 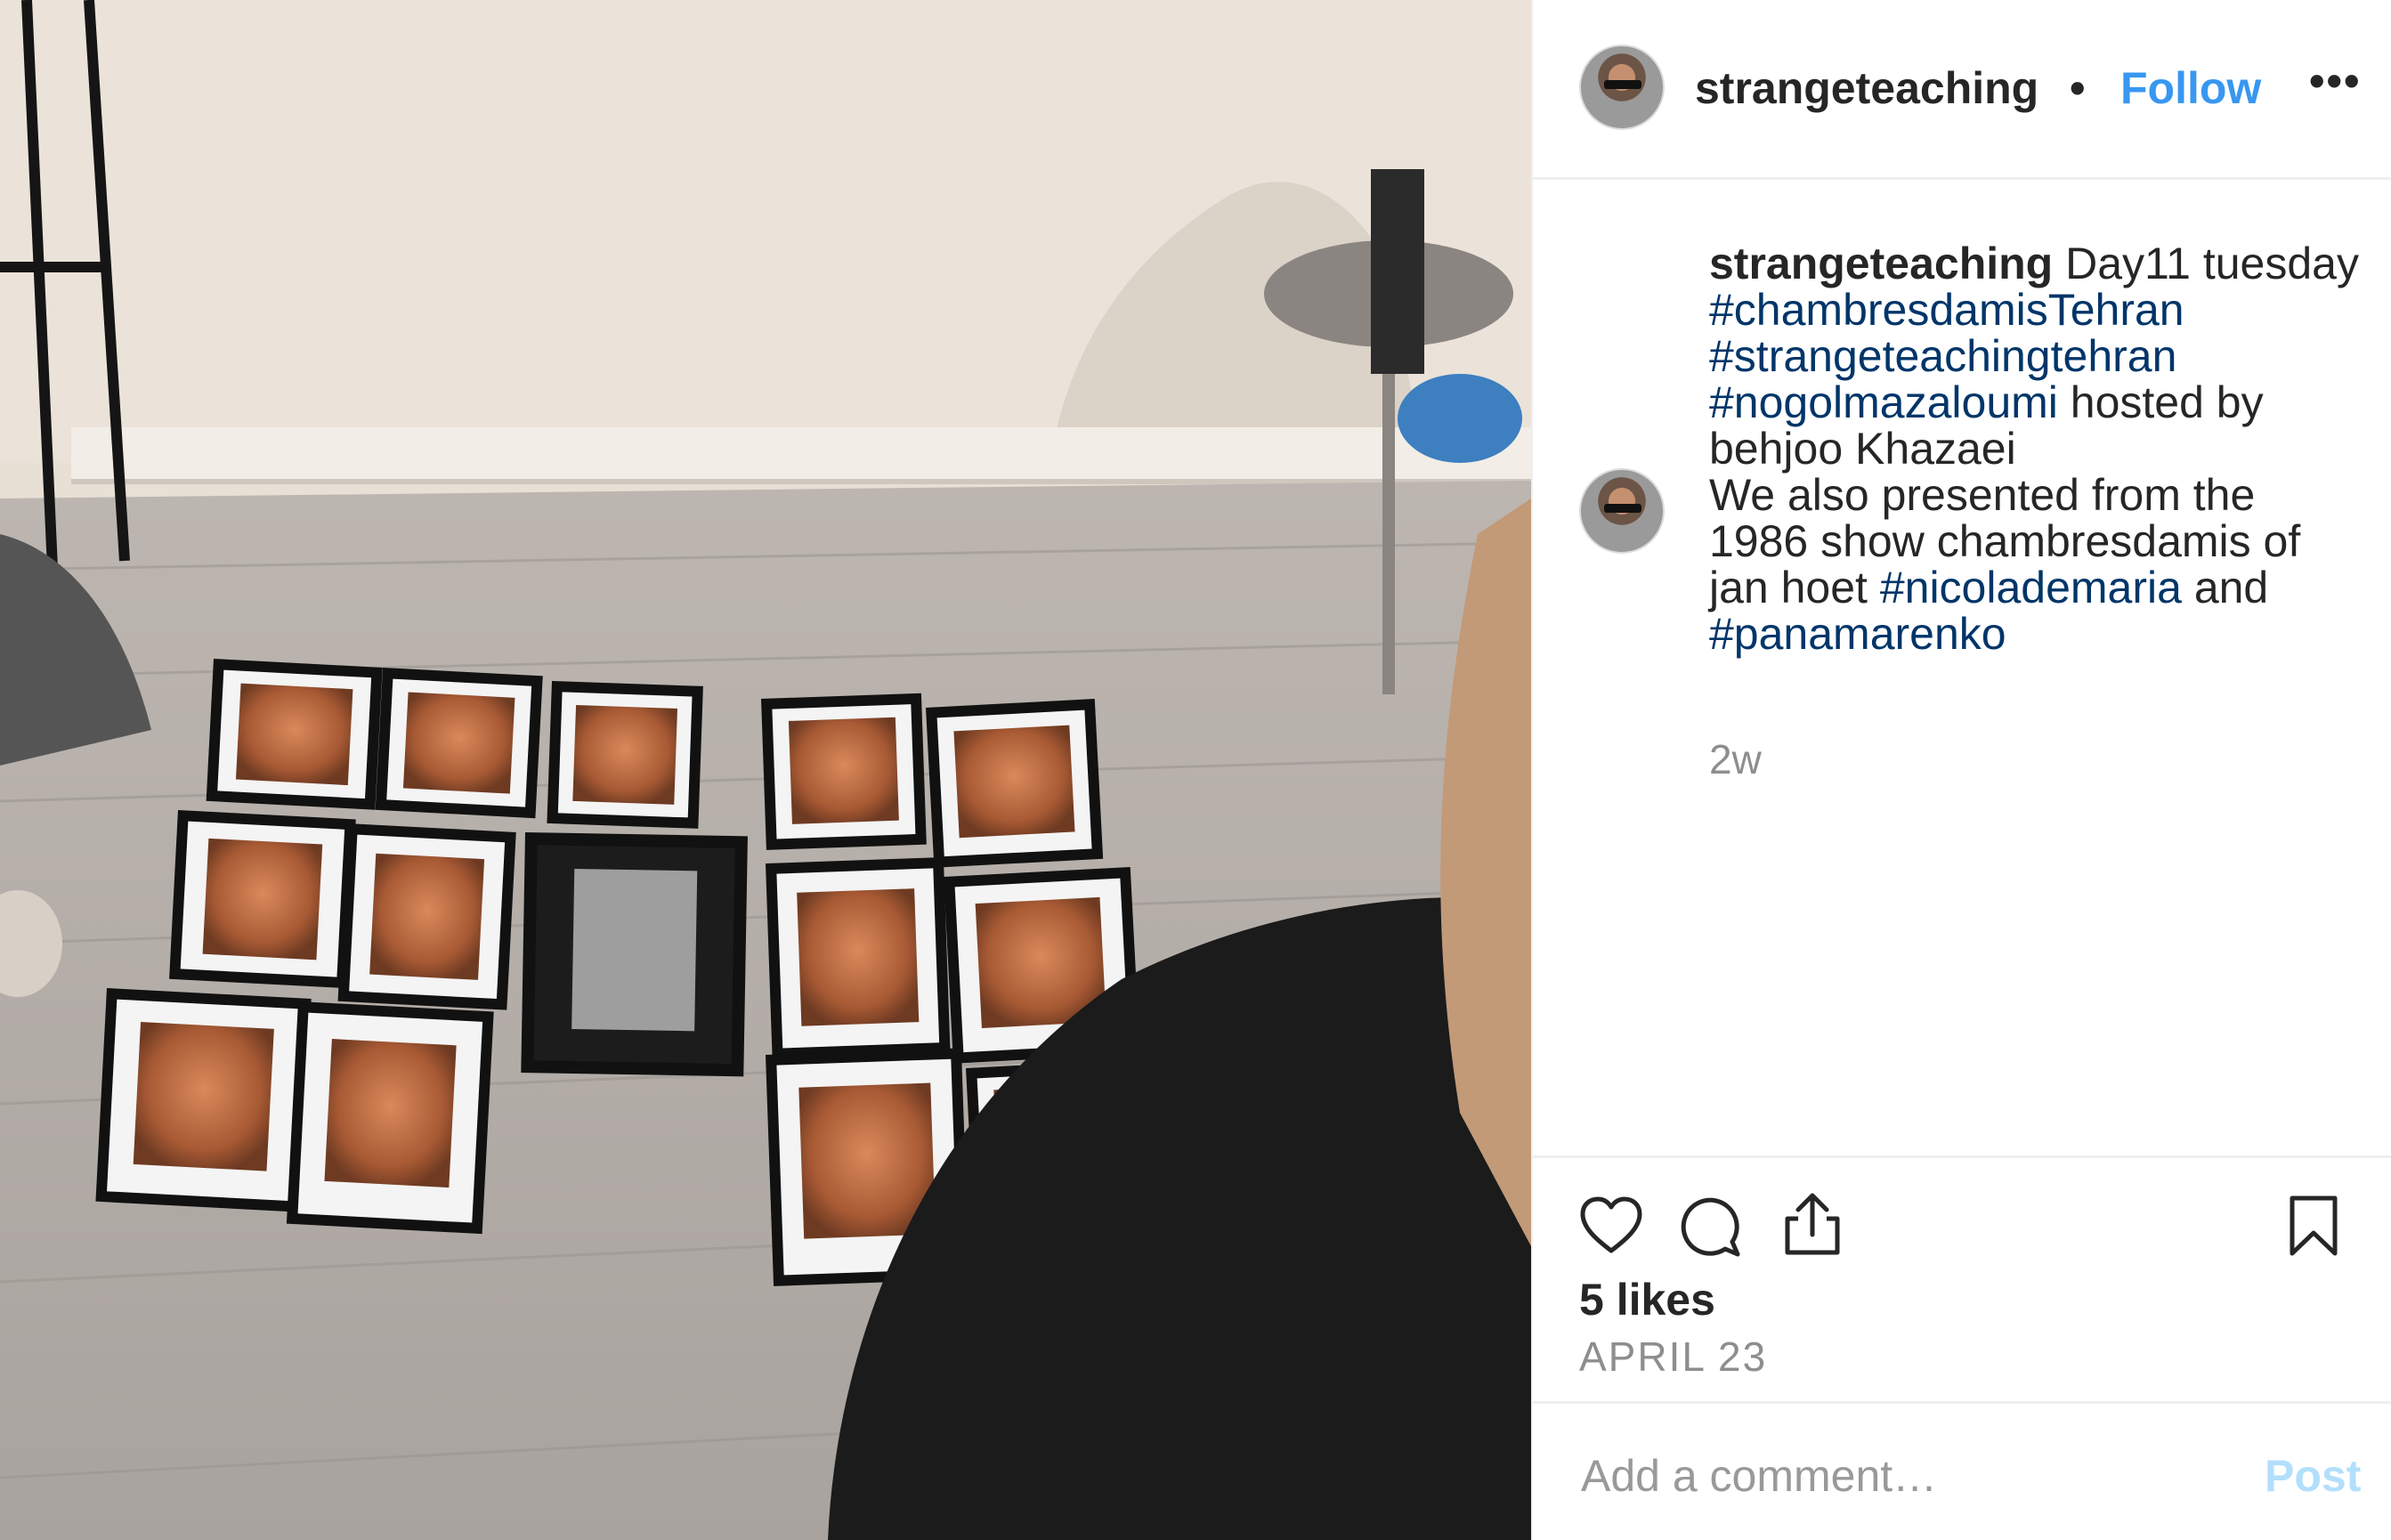 What do you see at coordinates (2031, 587) in the screenshot?
I see `hashtag-link: #nicolademaria` at bounding box center [2031, 587].